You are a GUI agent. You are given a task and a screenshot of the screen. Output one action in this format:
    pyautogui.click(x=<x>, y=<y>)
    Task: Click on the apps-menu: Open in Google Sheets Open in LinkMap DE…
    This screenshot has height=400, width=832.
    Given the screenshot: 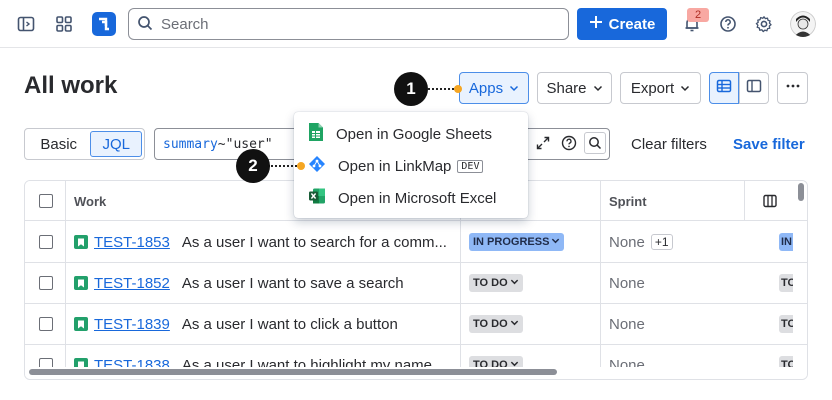 What is the action you would take?
    pyautogui.click(x=411, y=165)
    